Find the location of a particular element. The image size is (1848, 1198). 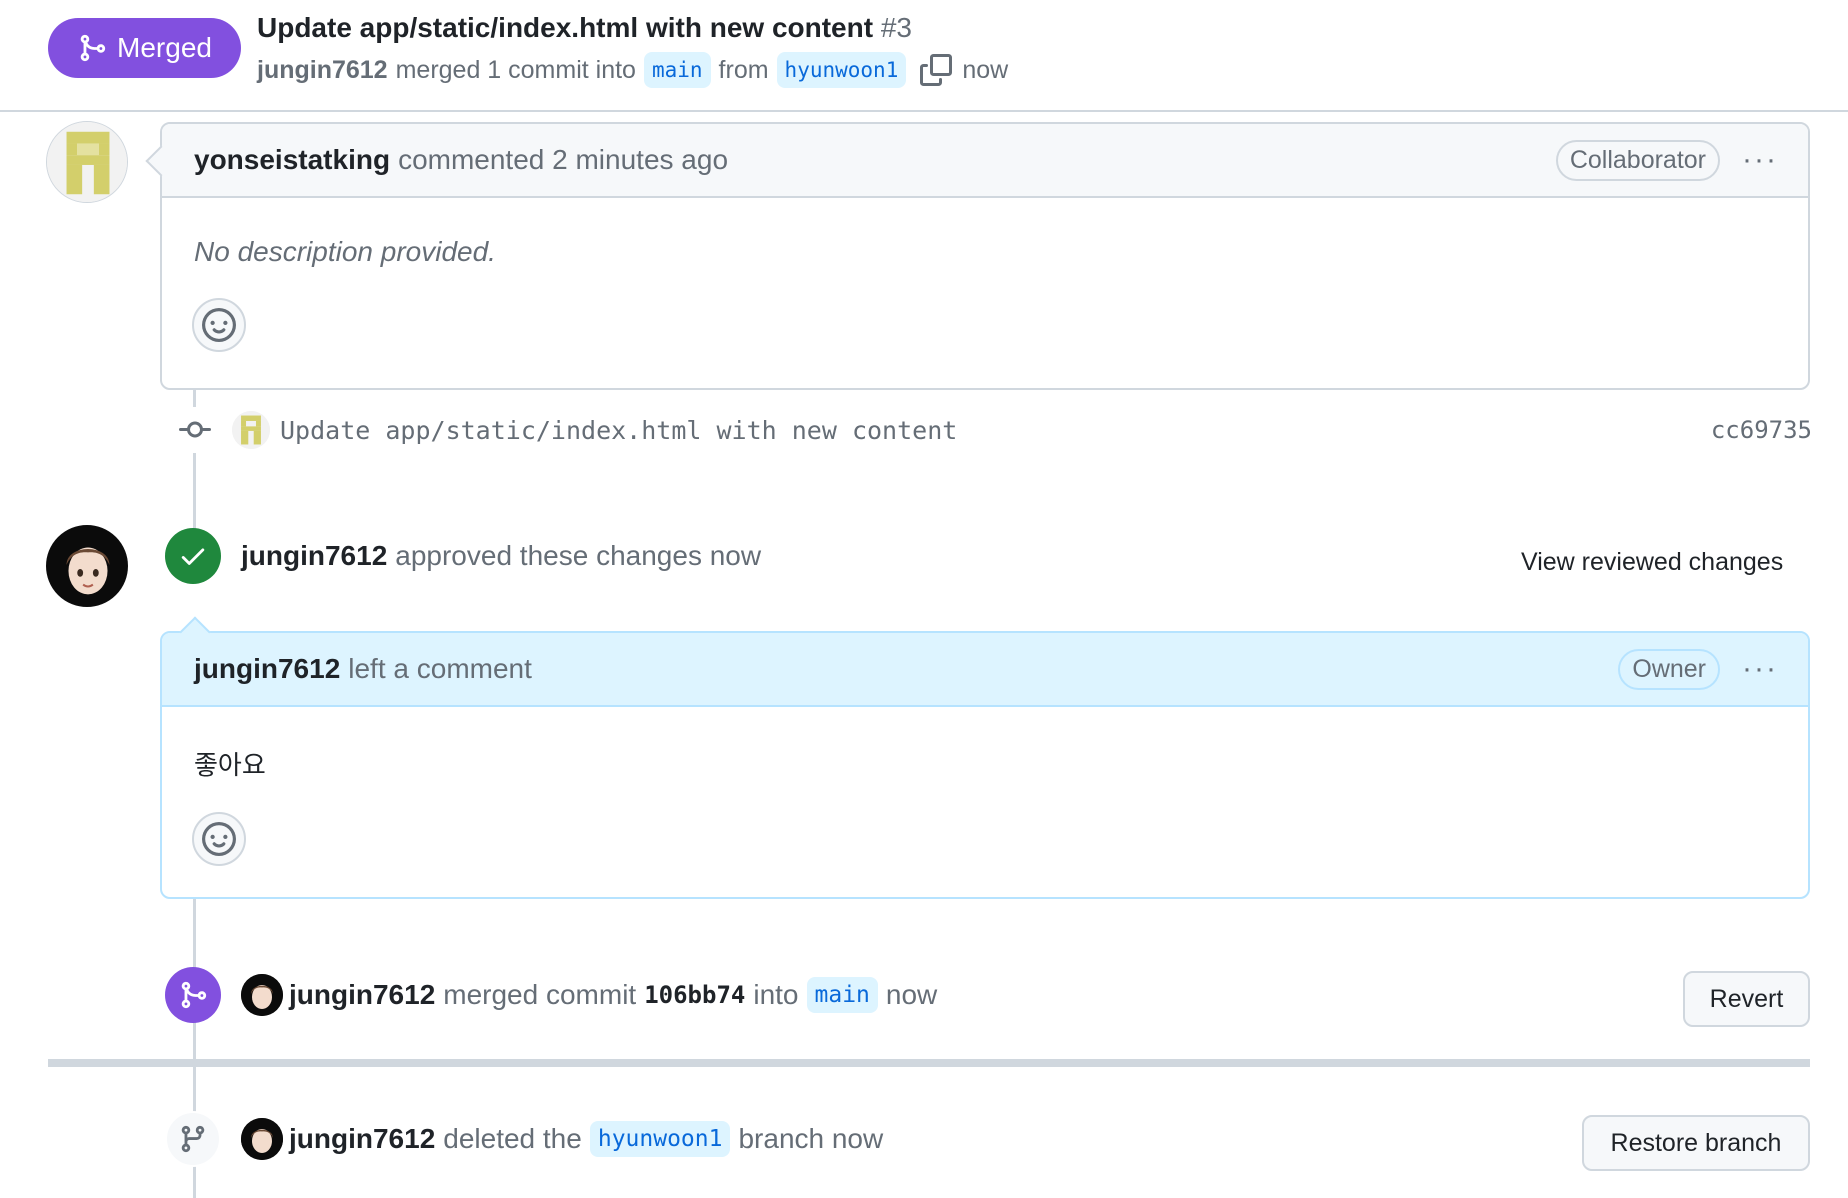

owner-badge: Owner is located at coordinates (1669, 669).